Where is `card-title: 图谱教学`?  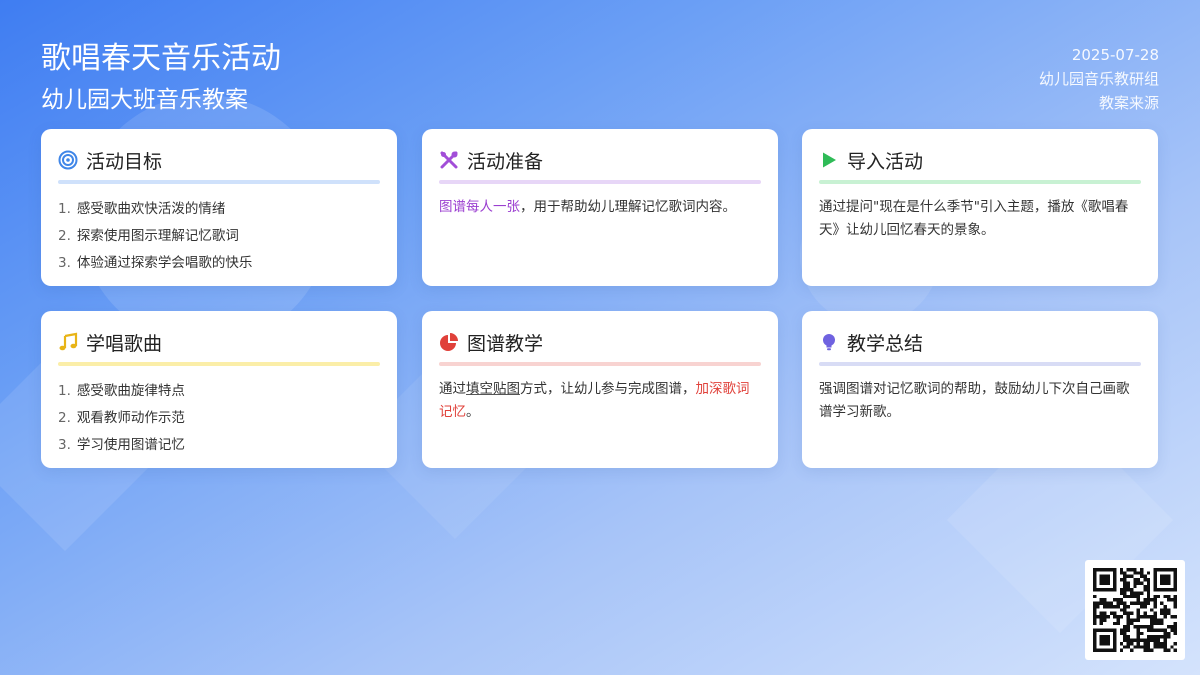 card-title: 图谱教学 is located at coordinates (505, 343).